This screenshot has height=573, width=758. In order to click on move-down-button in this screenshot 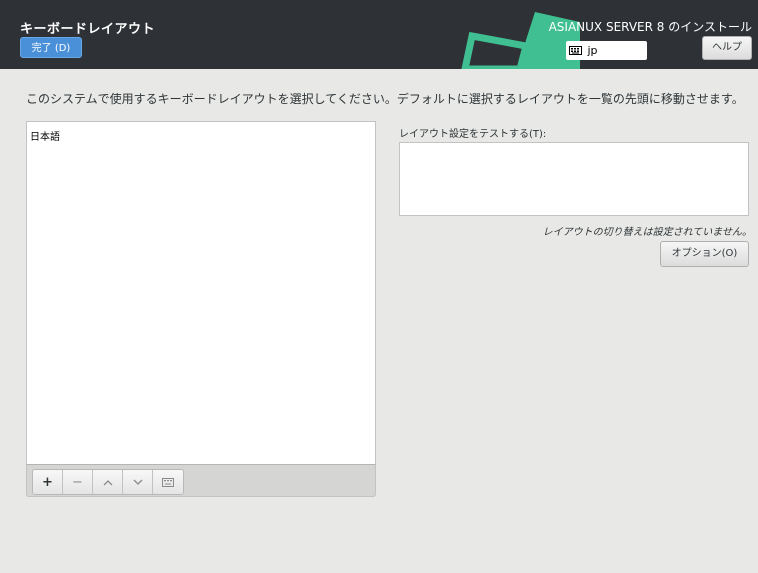, I will do `click(138, 482)`.